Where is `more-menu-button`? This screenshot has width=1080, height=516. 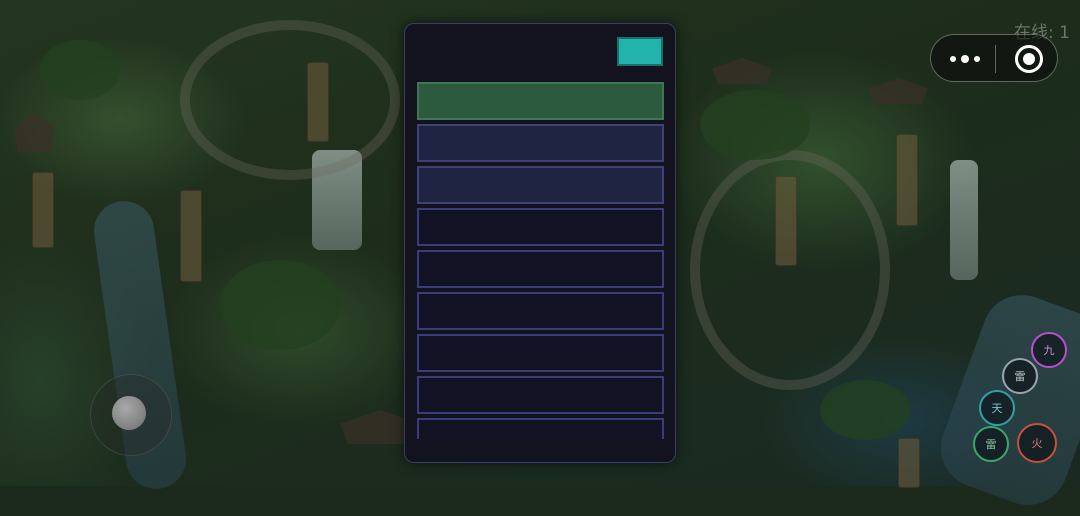
more-menu-button is located at coordinates (965, 59).